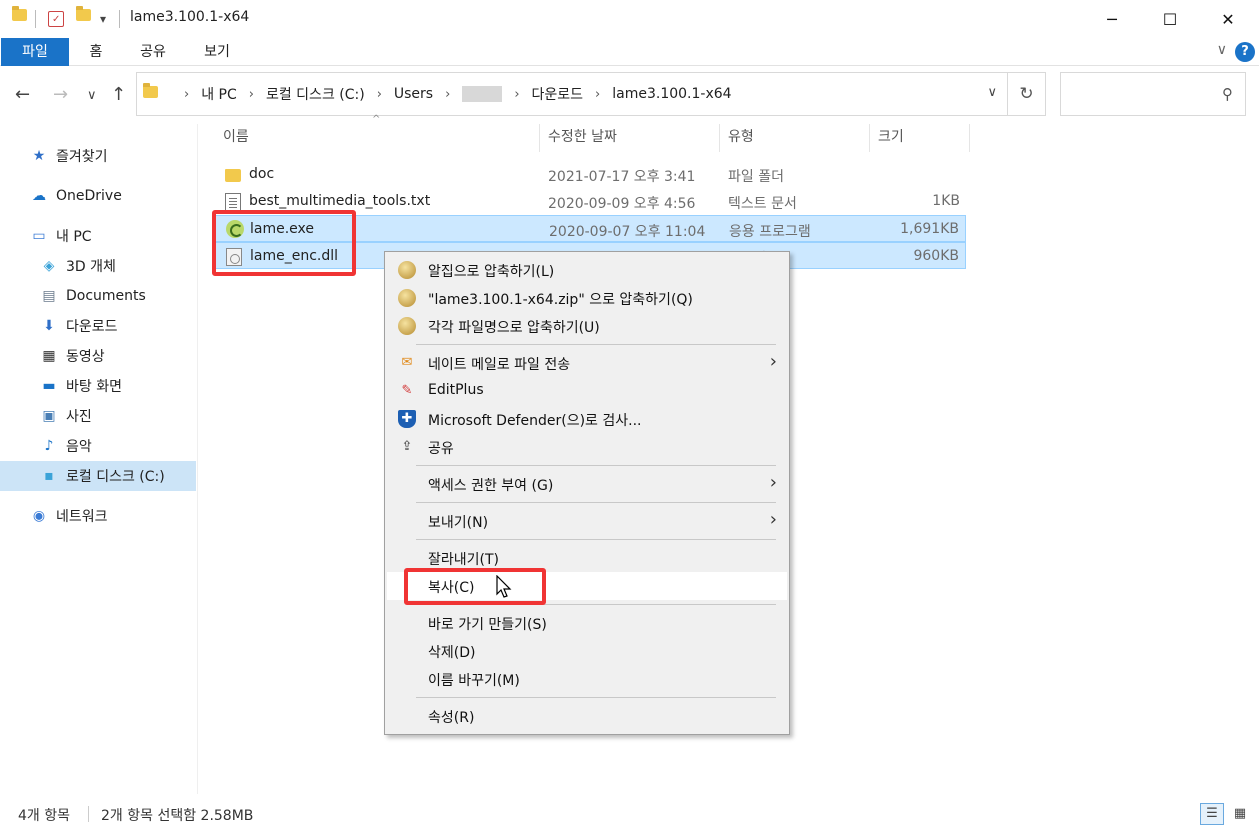 The height and width of the screenshot is (829, 1259). I want to click on sidebar-item: ★ 즐겨찾기, so click(98, 156).